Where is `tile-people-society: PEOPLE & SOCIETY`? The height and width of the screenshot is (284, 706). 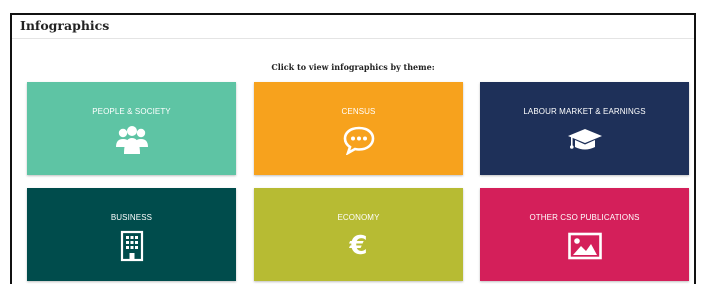 tile-people-society: PEOPLE & SOCIETY is located at coordinates (131, 128).